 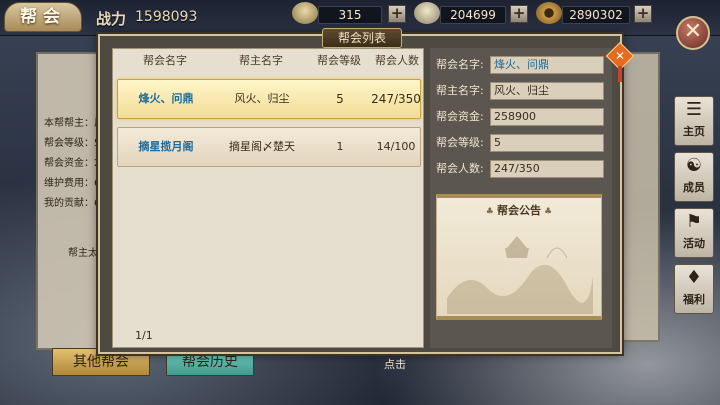 I want to click on sidebar-label: 成员, so click(x=694, y=187).